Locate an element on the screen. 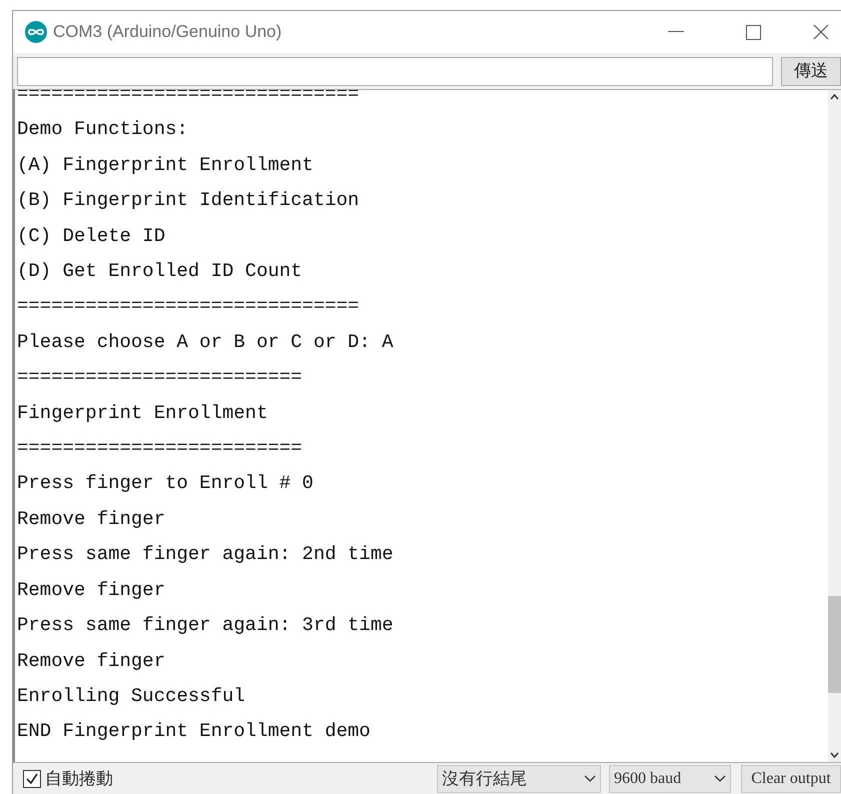 This screenshot has width=841, height=794. autoscroll-label: 自動捲動 is located at coordinates (79, 779).